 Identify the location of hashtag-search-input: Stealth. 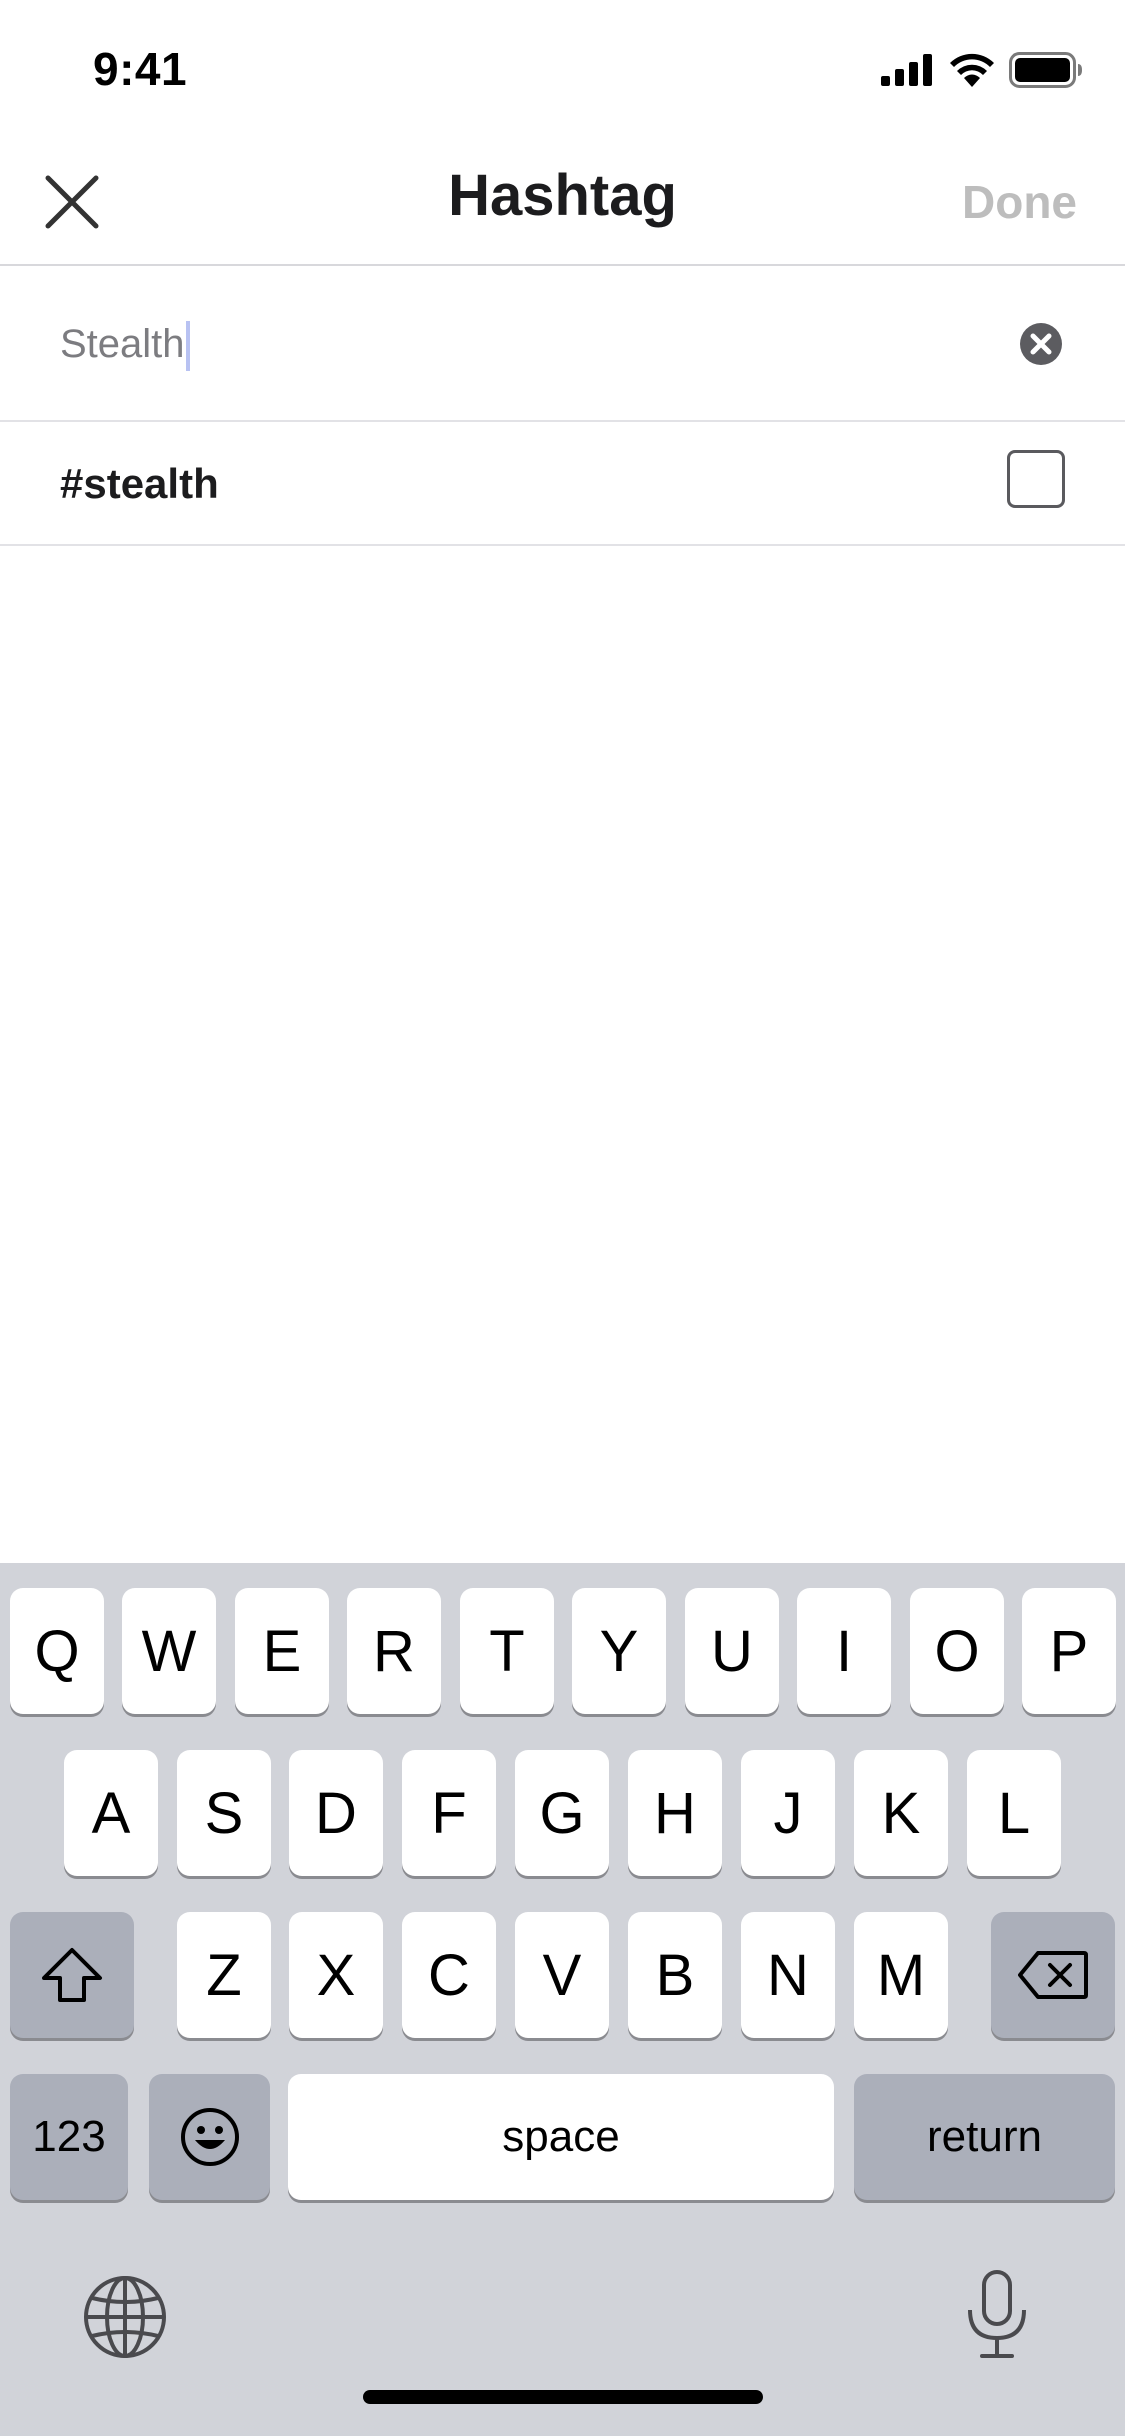
(125, 344).